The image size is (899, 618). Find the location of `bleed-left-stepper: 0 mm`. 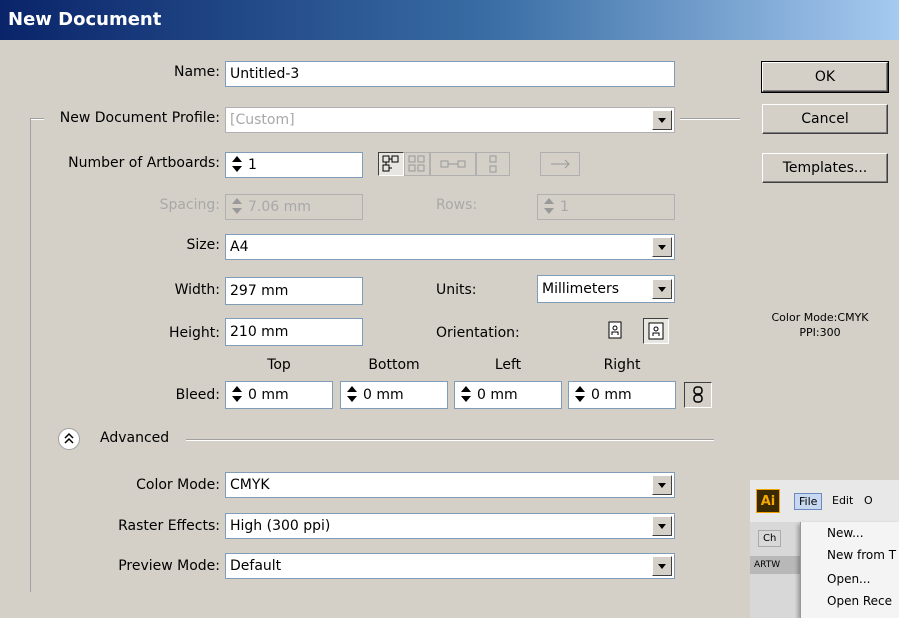

bleed-left-stepper: 0 mm is located at coordinates (508, 395).